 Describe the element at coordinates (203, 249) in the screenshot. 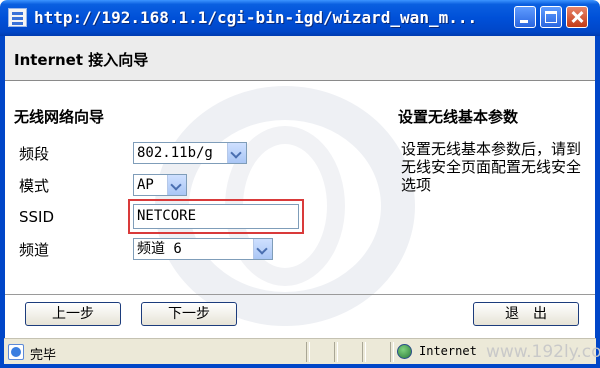

I see `channel-select: 频道 6` at that location.